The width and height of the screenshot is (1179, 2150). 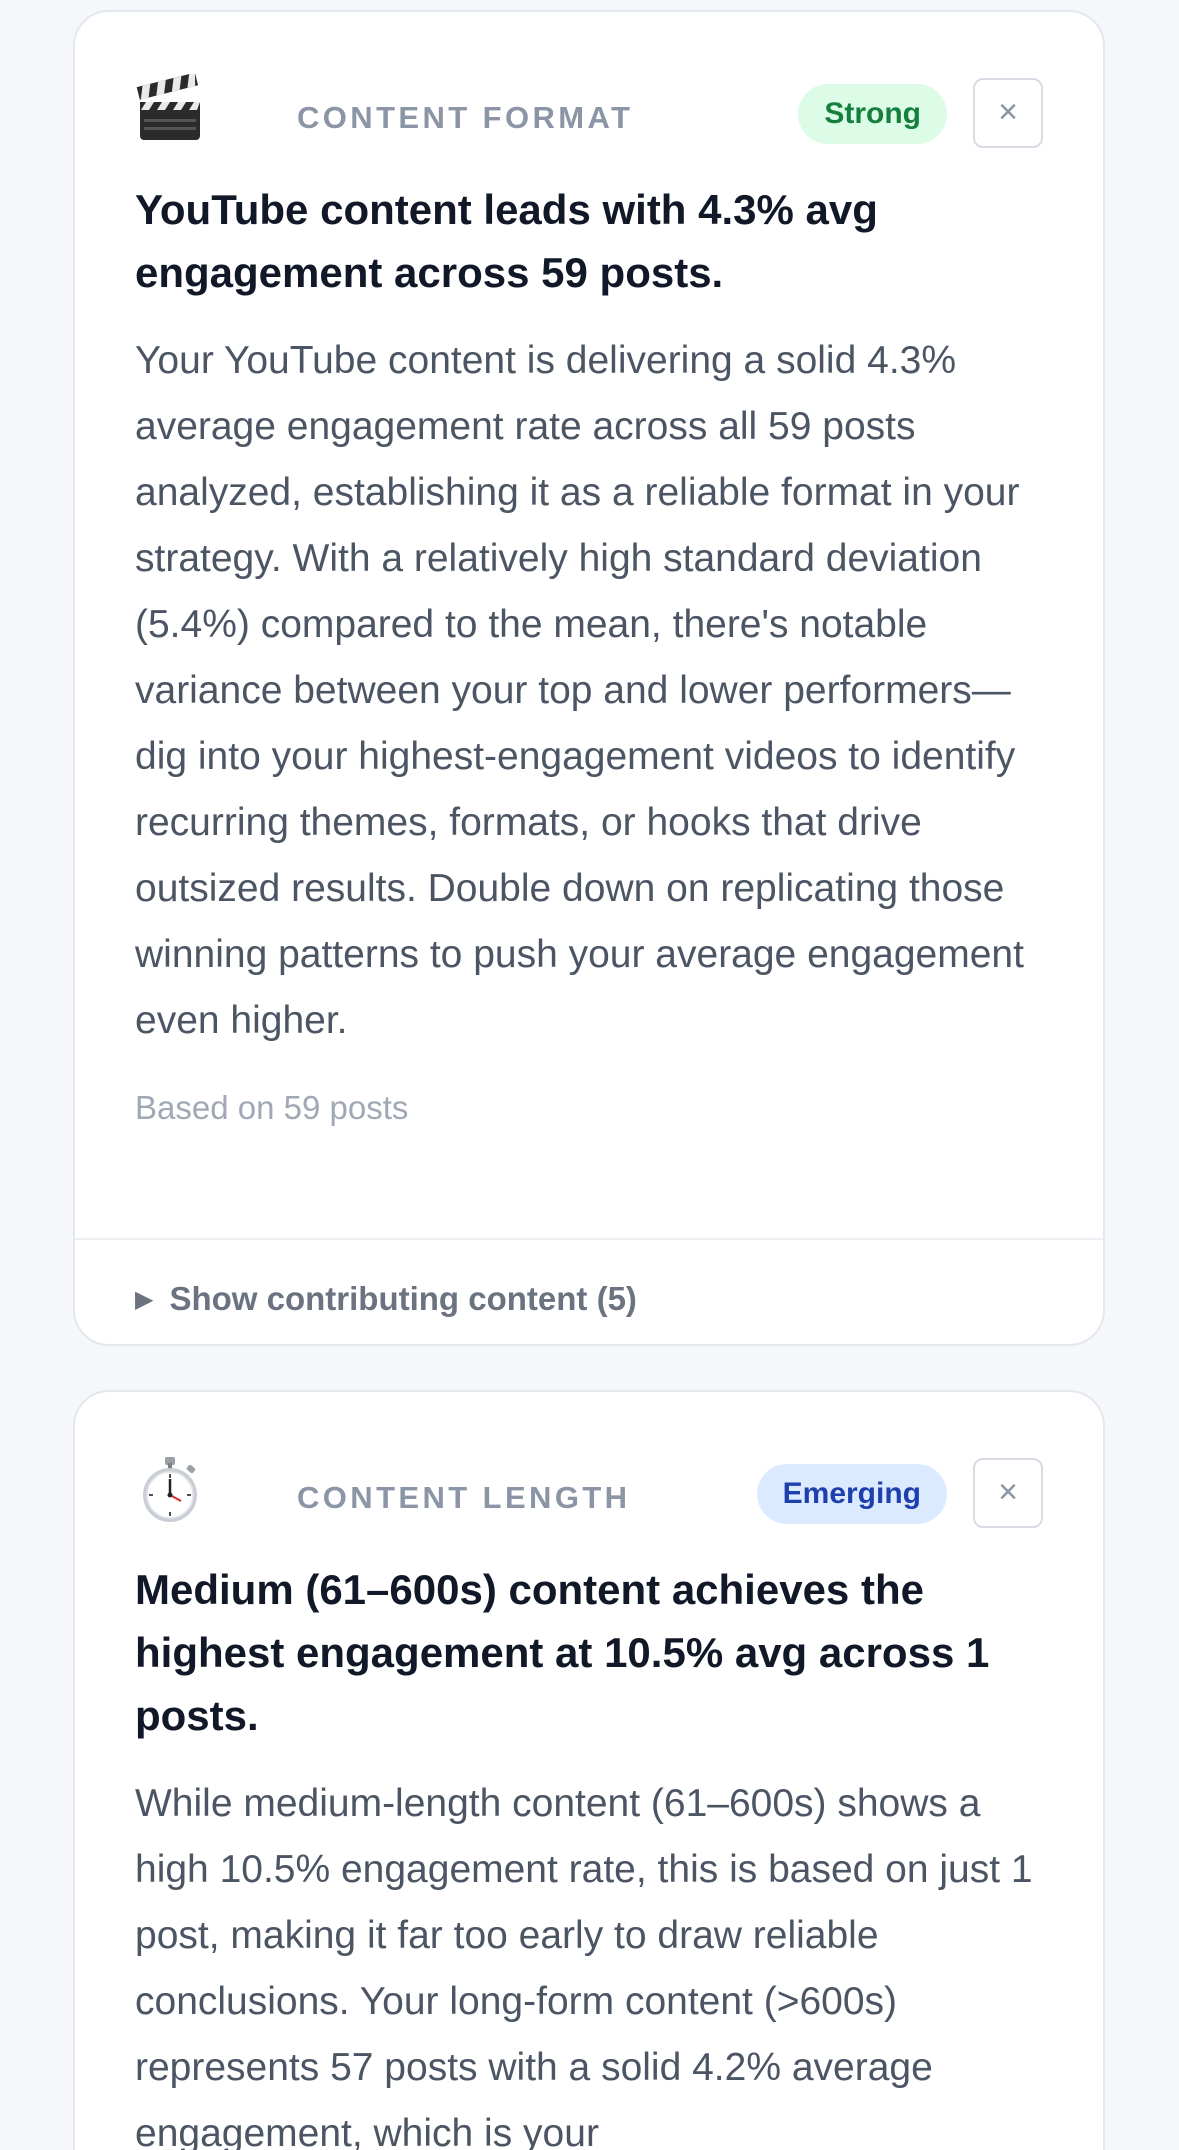 What do you see at coordinates (170, 108) in the screenshot?
I see `clapper-board-icon` at bounding box center [170, 108].